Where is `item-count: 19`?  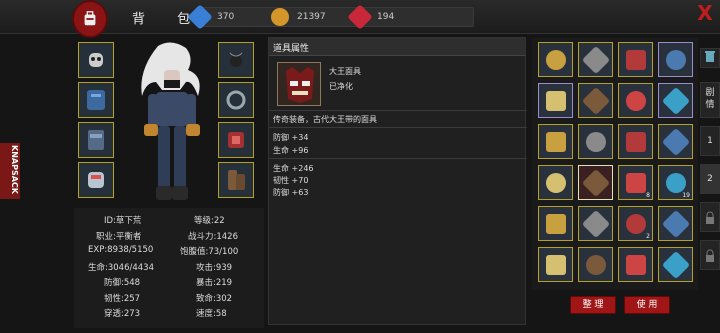
item-count: 19 is located at coordinates (686, 195).